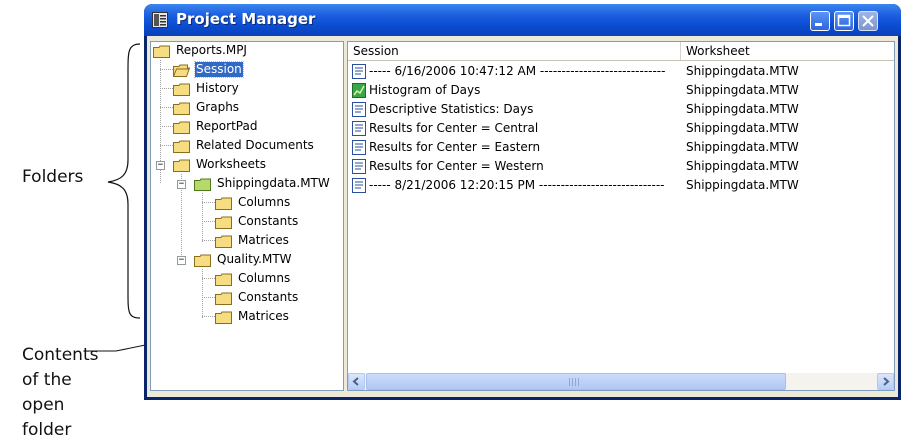 This screenshot has height=445, width=901. Describe the element at coordinates (820, 21) in the screenshot. I see `minimize-button` at that location.